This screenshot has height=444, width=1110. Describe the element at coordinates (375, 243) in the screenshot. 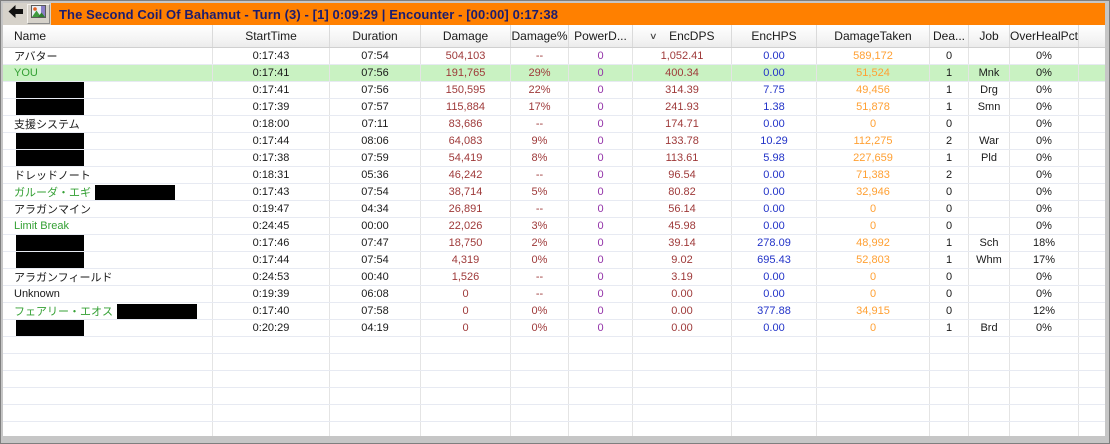

I see `cell-dur: 07:47` at that location.